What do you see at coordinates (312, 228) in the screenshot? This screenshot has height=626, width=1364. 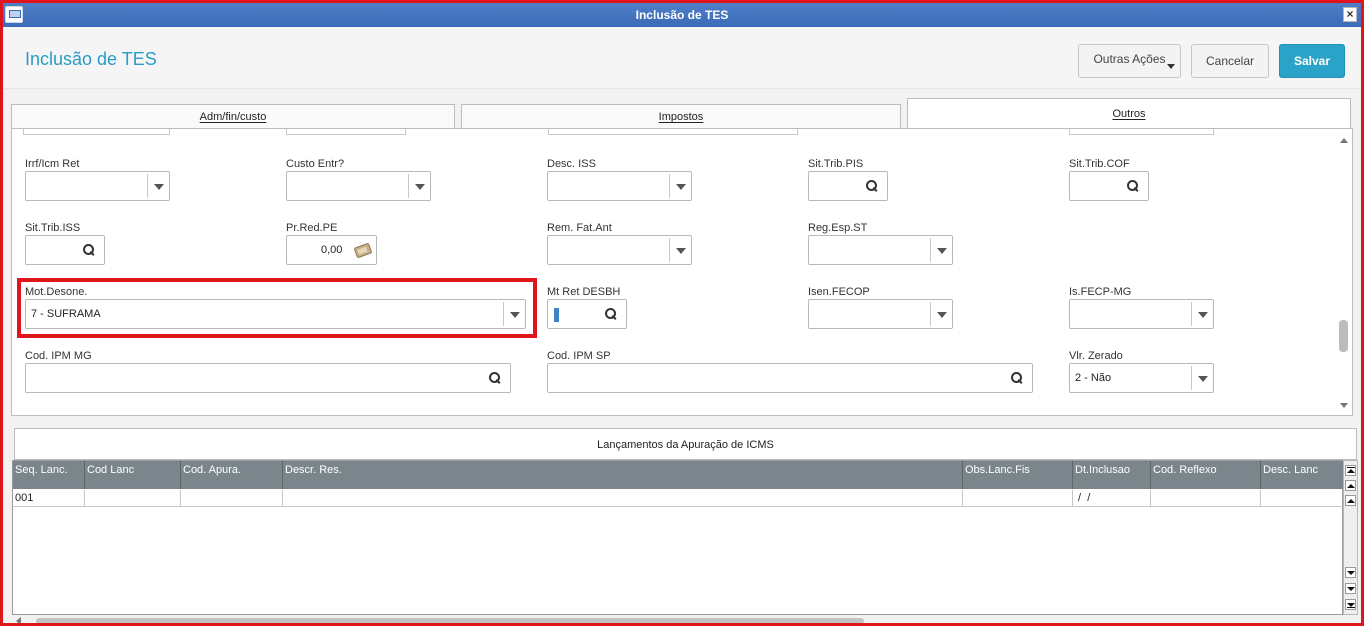 I see `pr-red-pe-label: Pr.Red.PE` at bounding box center [312, 228].